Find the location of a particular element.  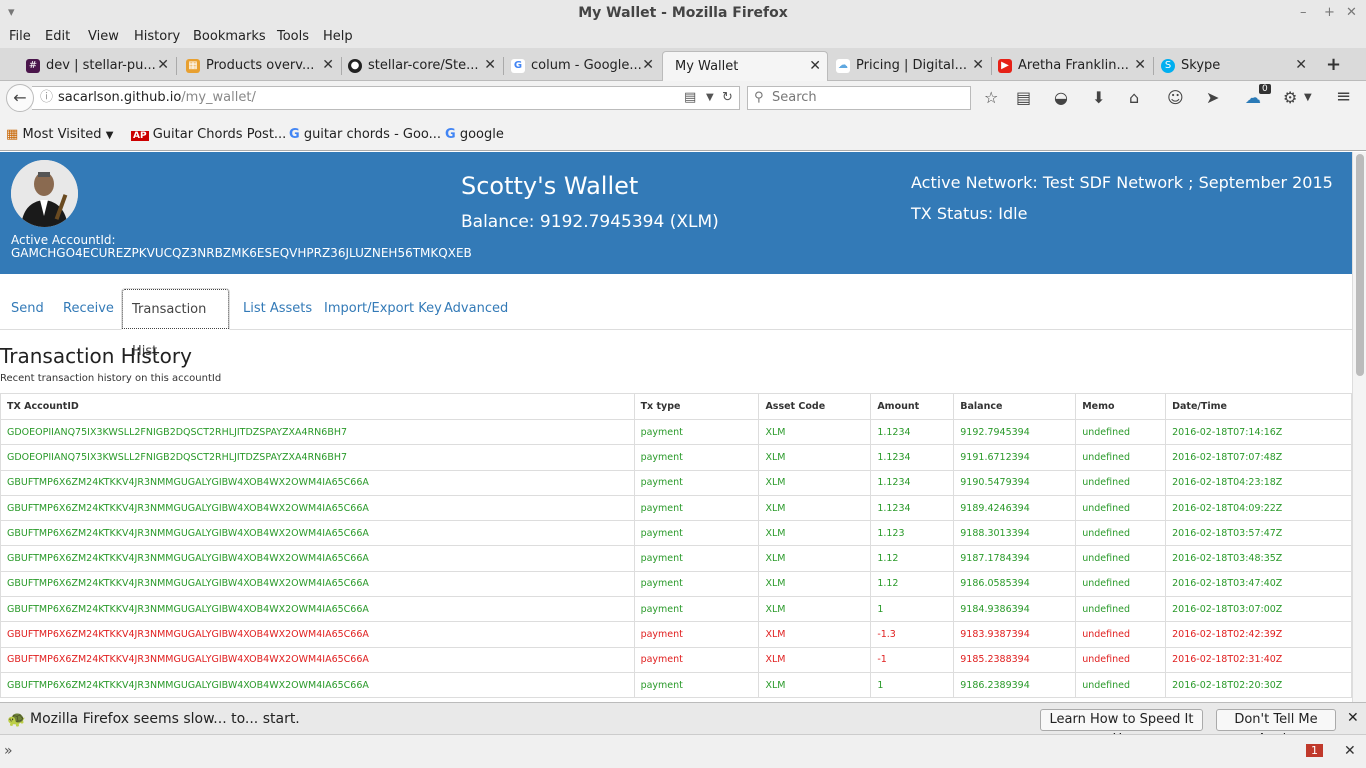

menu-help: Help is located at coordinates (338, 36).